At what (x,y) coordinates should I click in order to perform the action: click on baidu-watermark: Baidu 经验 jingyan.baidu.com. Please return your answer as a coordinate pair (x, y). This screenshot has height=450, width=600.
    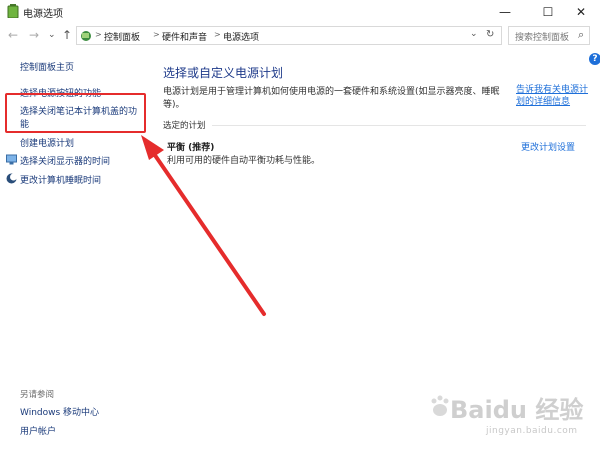
    Looking at the image, I should click on (515, 417).